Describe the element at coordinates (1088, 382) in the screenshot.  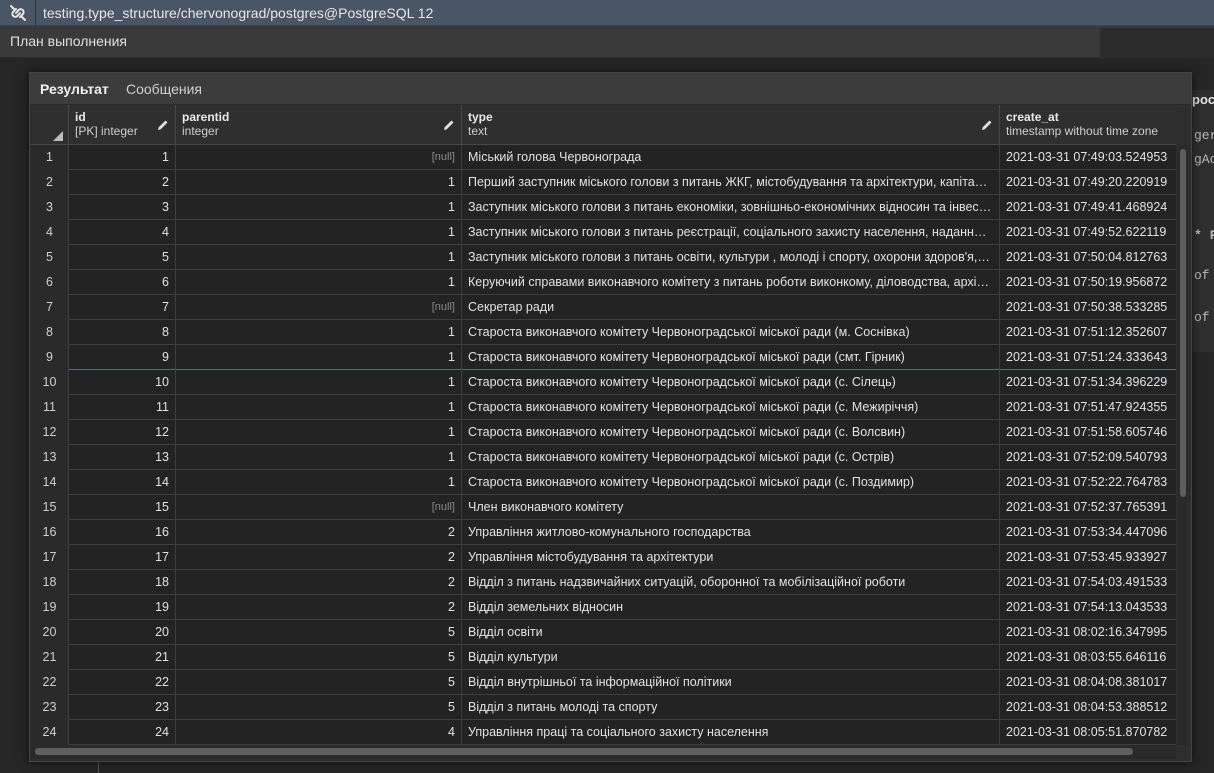
I see `cell-create-at: 2021-03-31 07:51:34.396229` at that location.